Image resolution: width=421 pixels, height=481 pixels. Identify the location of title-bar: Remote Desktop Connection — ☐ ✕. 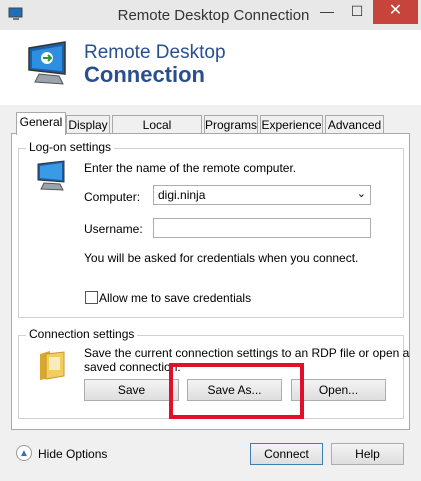
(210, 15).